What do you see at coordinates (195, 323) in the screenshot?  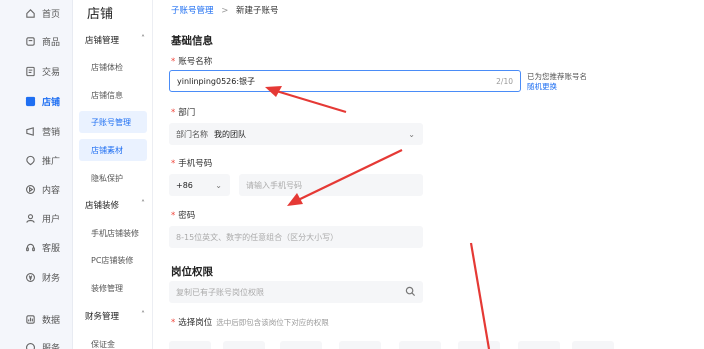 I see `label-text: 选择岗位` at bounding box center [195, 323].